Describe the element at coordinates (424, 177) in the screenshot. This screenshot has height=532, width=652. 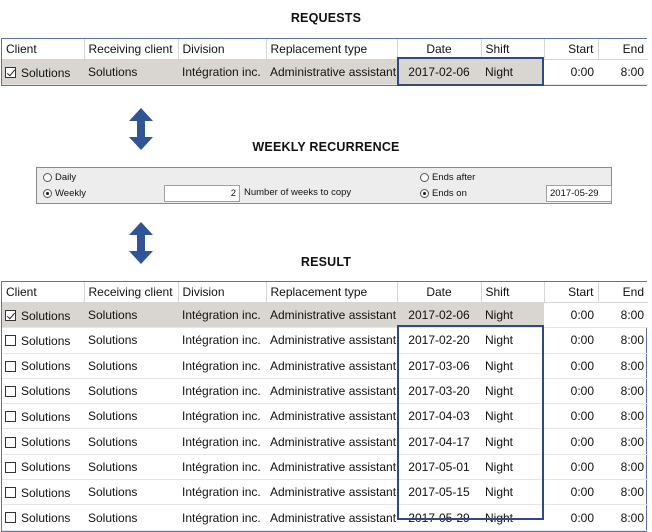
I see `ends-after-radio-icon` at that location.